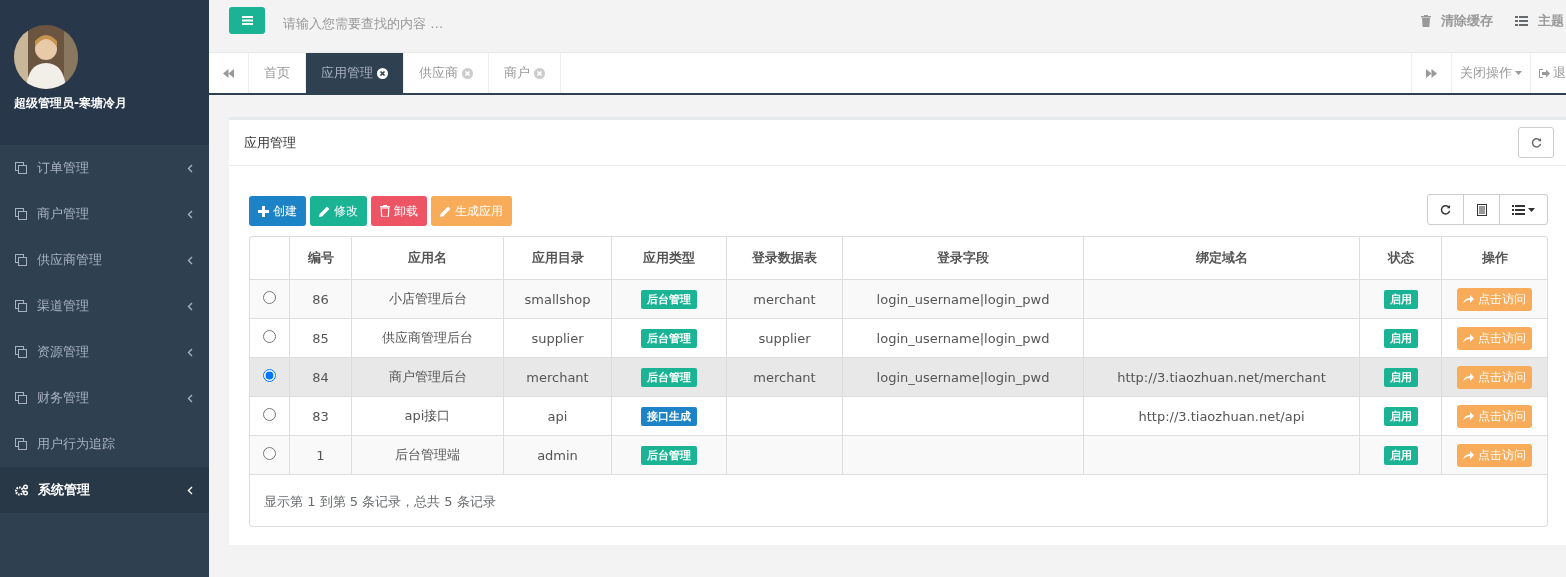  Describe the element at coordinates (380, 502) in the screenshot. I see `pagination-info: 显示第 1 到第 5 条记录，总共 5 条记录` at that location.